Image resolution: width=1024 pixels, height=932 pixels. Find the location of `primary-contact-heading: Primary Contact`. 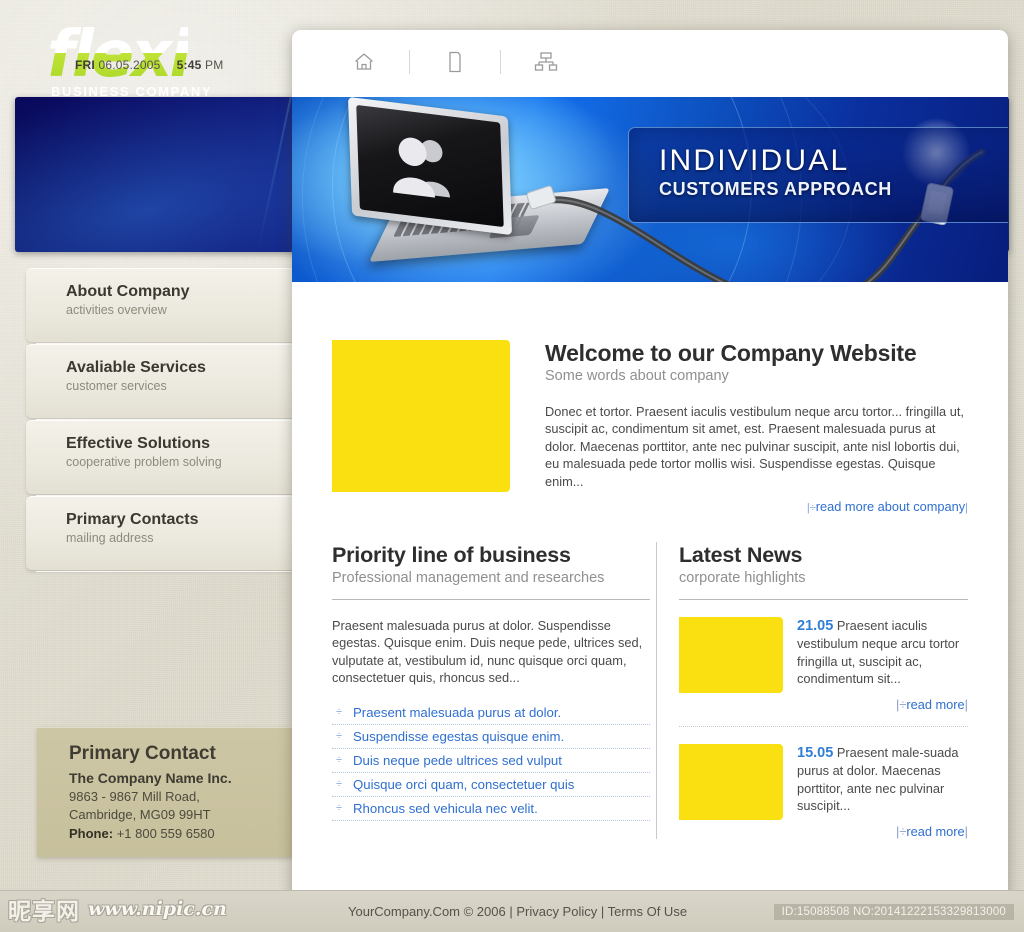

primary-contact-heading: Primary Contact is located at coordinates (142, 753).